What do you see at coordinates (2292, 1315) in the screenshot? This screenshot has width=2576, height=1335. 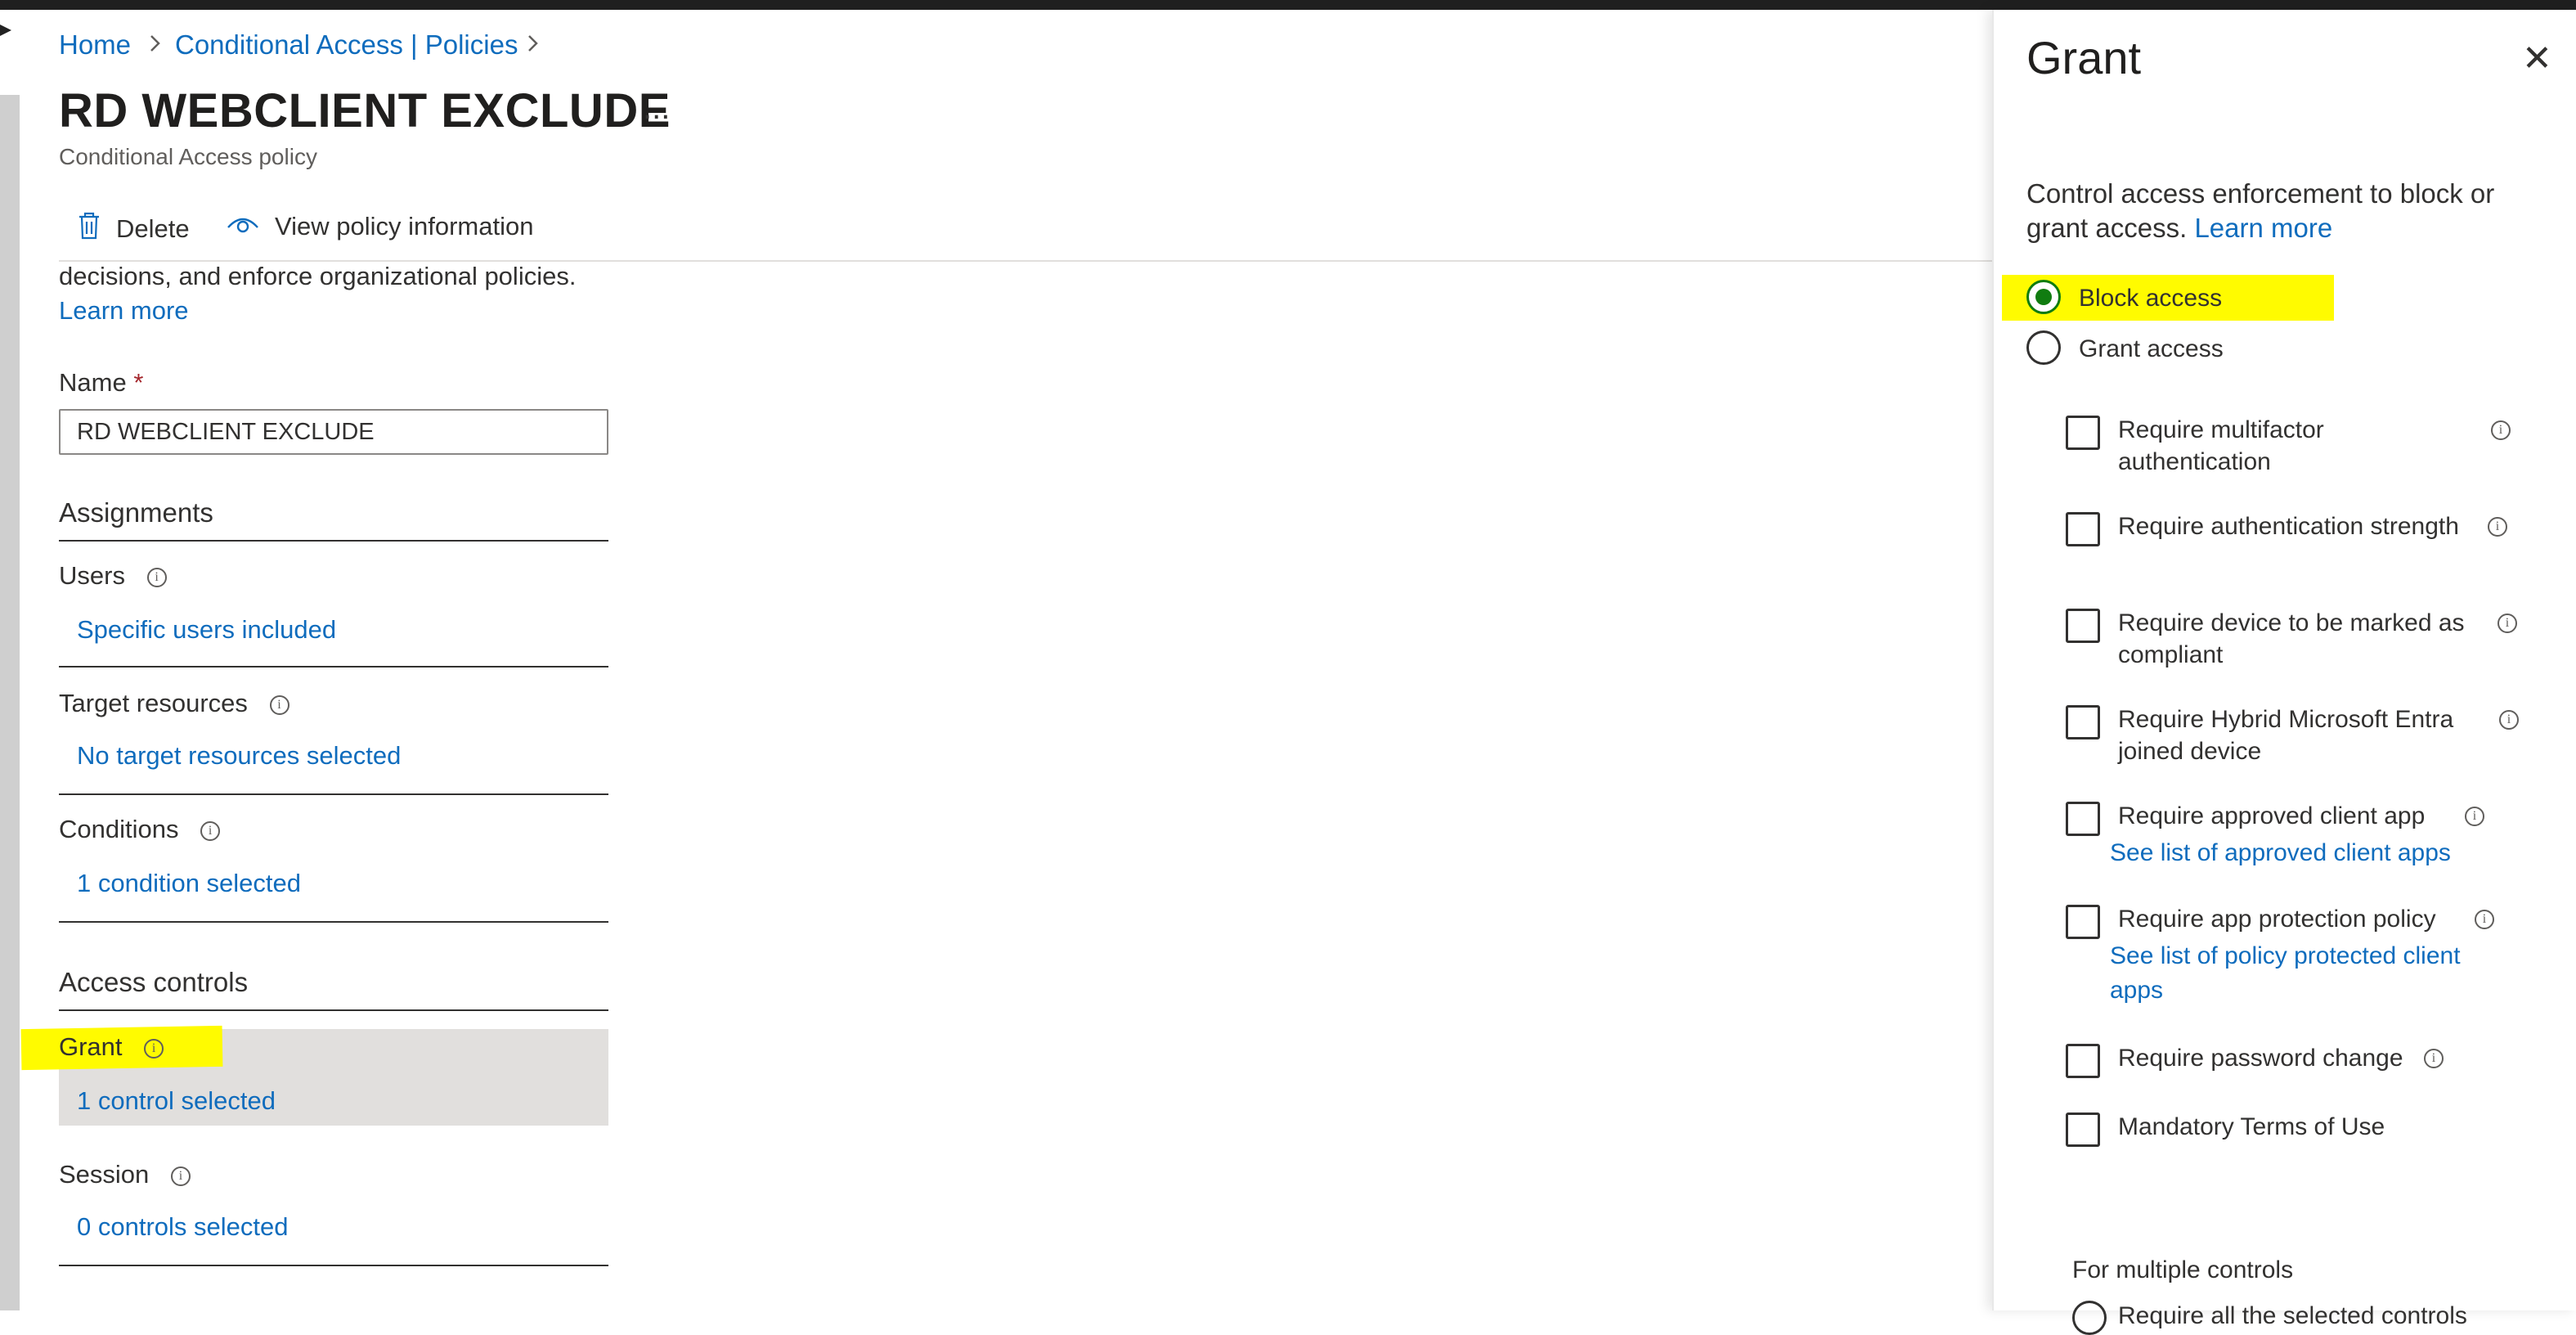 I see `require-all-controls-label: Require all the selected controls` at bounding box center [2292, 1315].